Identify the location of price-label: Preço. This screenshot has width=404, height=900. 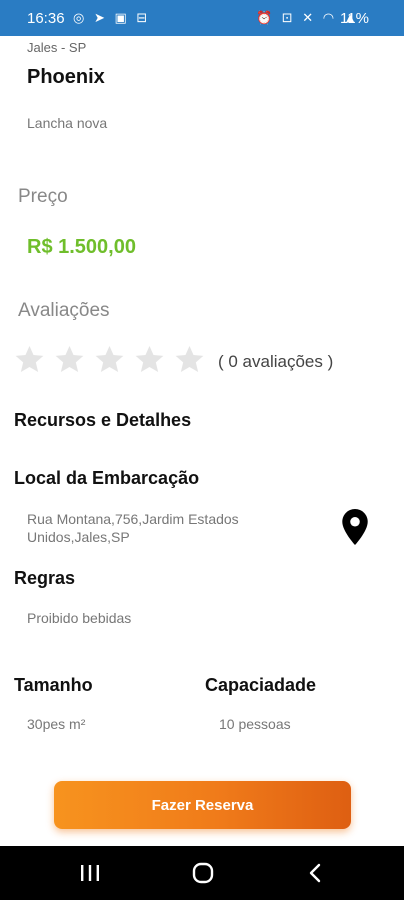
(43, 196).